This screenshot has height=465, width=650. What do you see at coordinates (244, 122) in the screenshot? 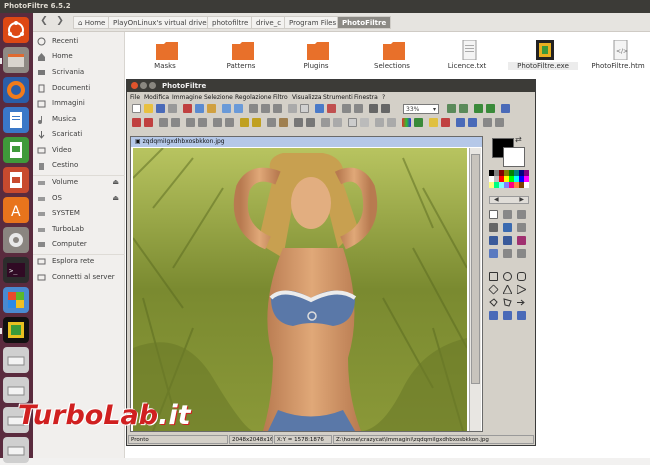
I see `gamma-plus-icon` at bounding box center [244, 122].